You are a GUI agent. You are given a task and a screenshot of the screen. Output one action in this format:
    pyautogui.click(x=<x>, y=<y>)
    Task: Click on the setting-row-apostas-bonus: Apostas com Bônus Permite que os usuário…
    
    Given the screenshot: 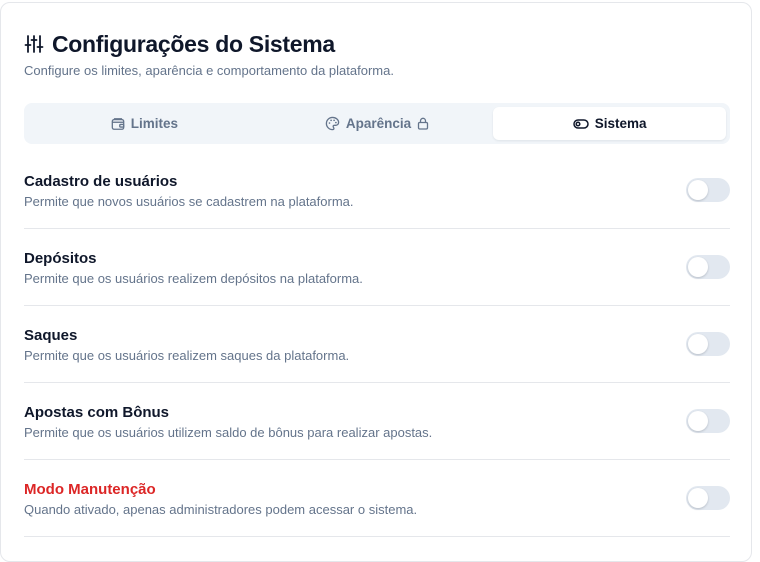 What is the action you would take?
    pyautogui.click(x=377, y=421)
    